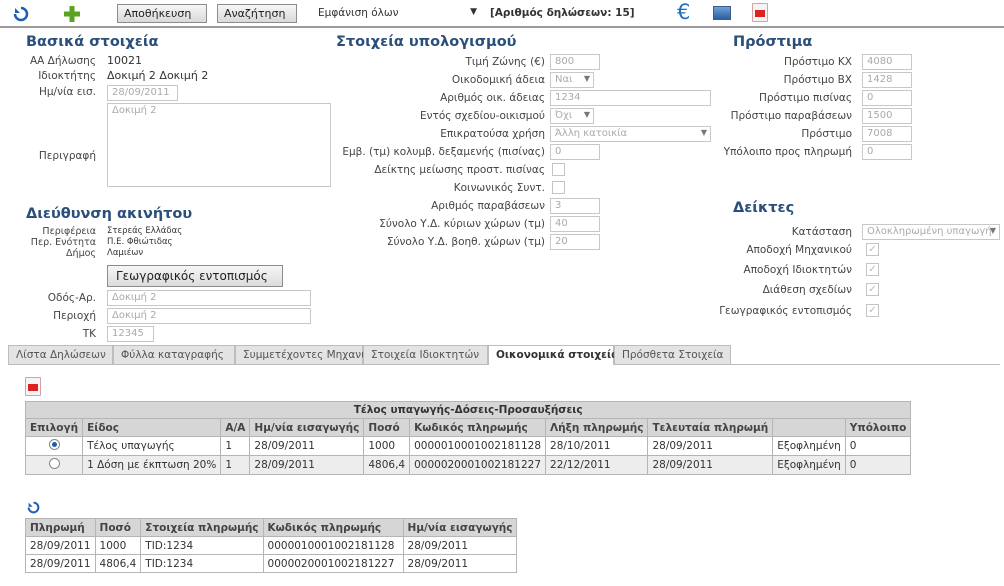 Image resolution: width=1004 pixels, height=586 pixels. I want to click on address-section-title: Διεύθυνση ακινήτου, so click(109, 214).